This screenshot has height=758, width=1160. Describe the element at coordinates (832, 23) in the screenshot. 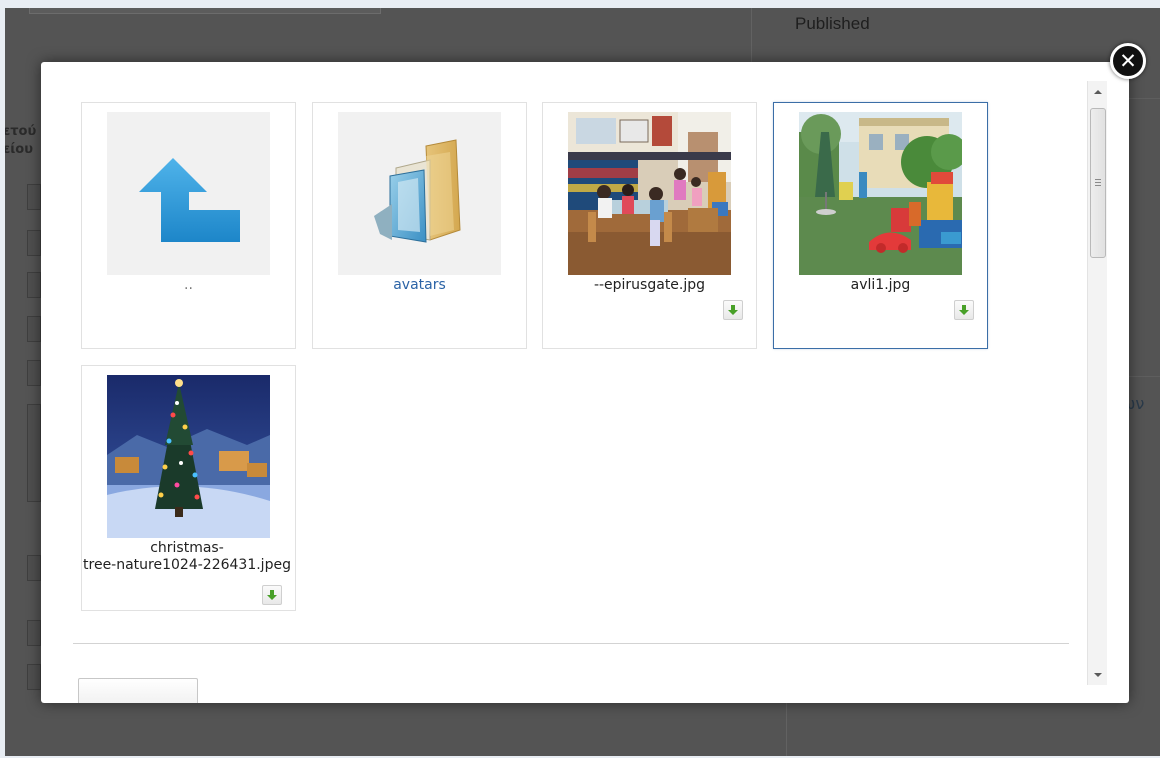

I see `published-label: Published` at that location.